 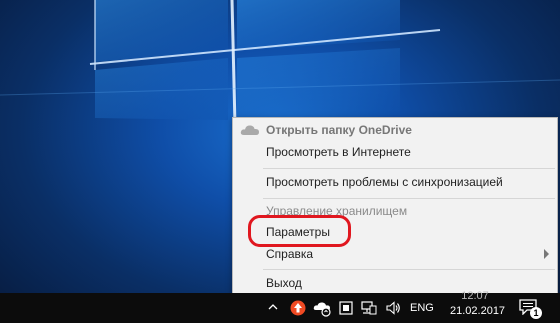 I want to click on submenu-arrow-icon, so click(x=546, y=254).